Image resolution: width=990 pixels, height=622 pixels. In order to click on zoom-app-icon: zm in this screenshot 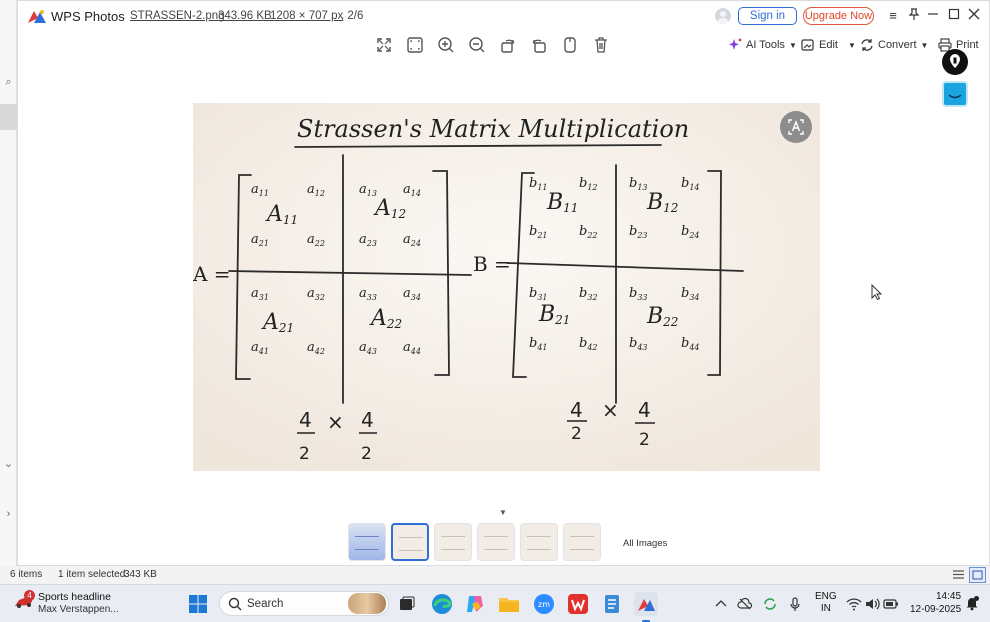, I will do `click(544, 604)`.